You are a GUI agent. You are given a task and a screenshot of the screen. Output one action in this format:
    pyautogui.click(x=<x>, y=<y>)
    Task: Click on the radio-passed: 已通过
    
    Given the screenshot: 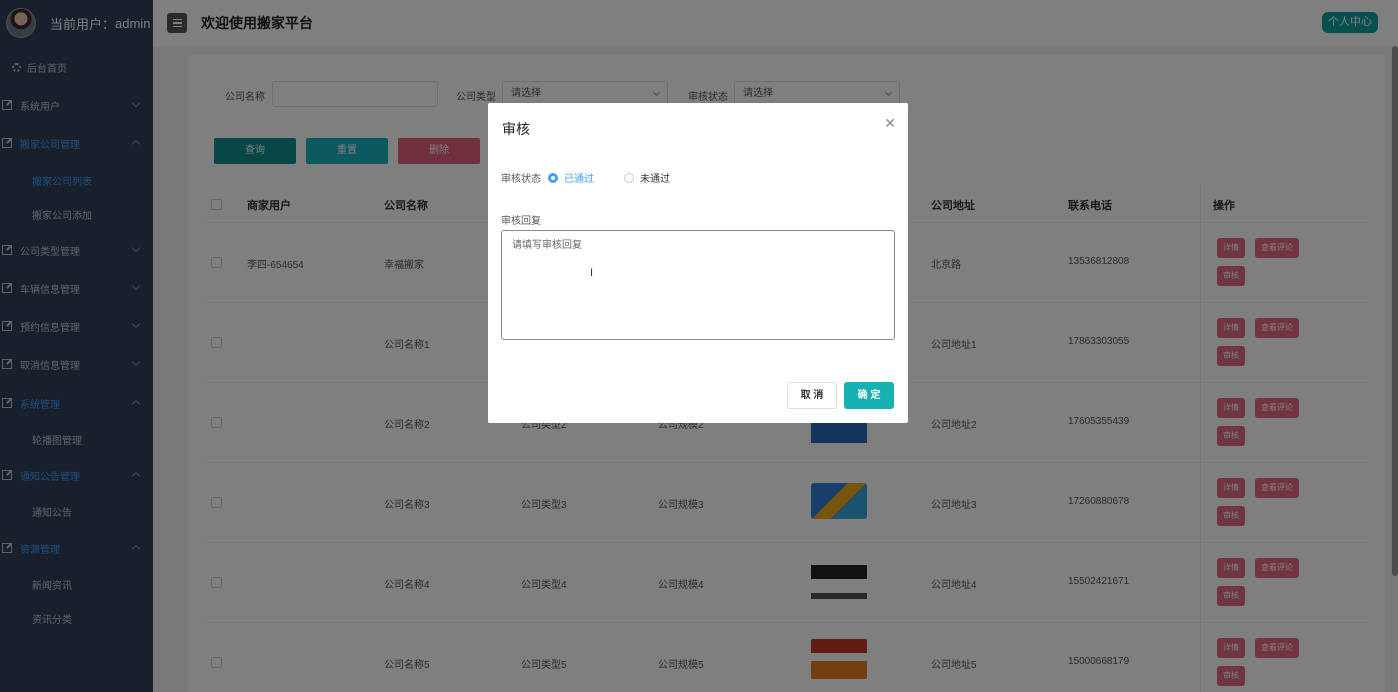 What is the action you would take?
    pyautogui.click(x=571, y=177)
    